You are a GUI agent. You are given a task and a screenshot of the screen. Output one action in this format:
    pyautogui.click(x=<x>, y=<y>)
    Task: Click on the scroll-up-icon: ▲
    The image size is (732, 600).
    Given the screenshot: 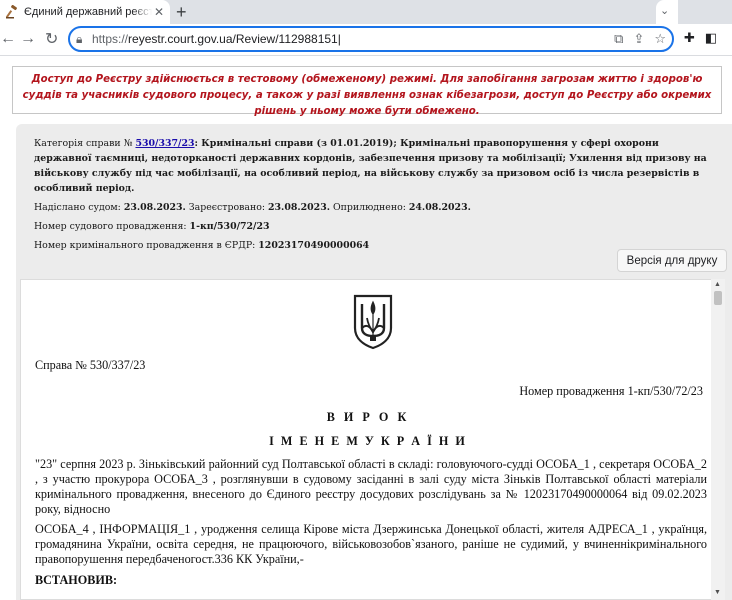 What is the action you would take?
    pyautogui.click(x=717, y=284)
    